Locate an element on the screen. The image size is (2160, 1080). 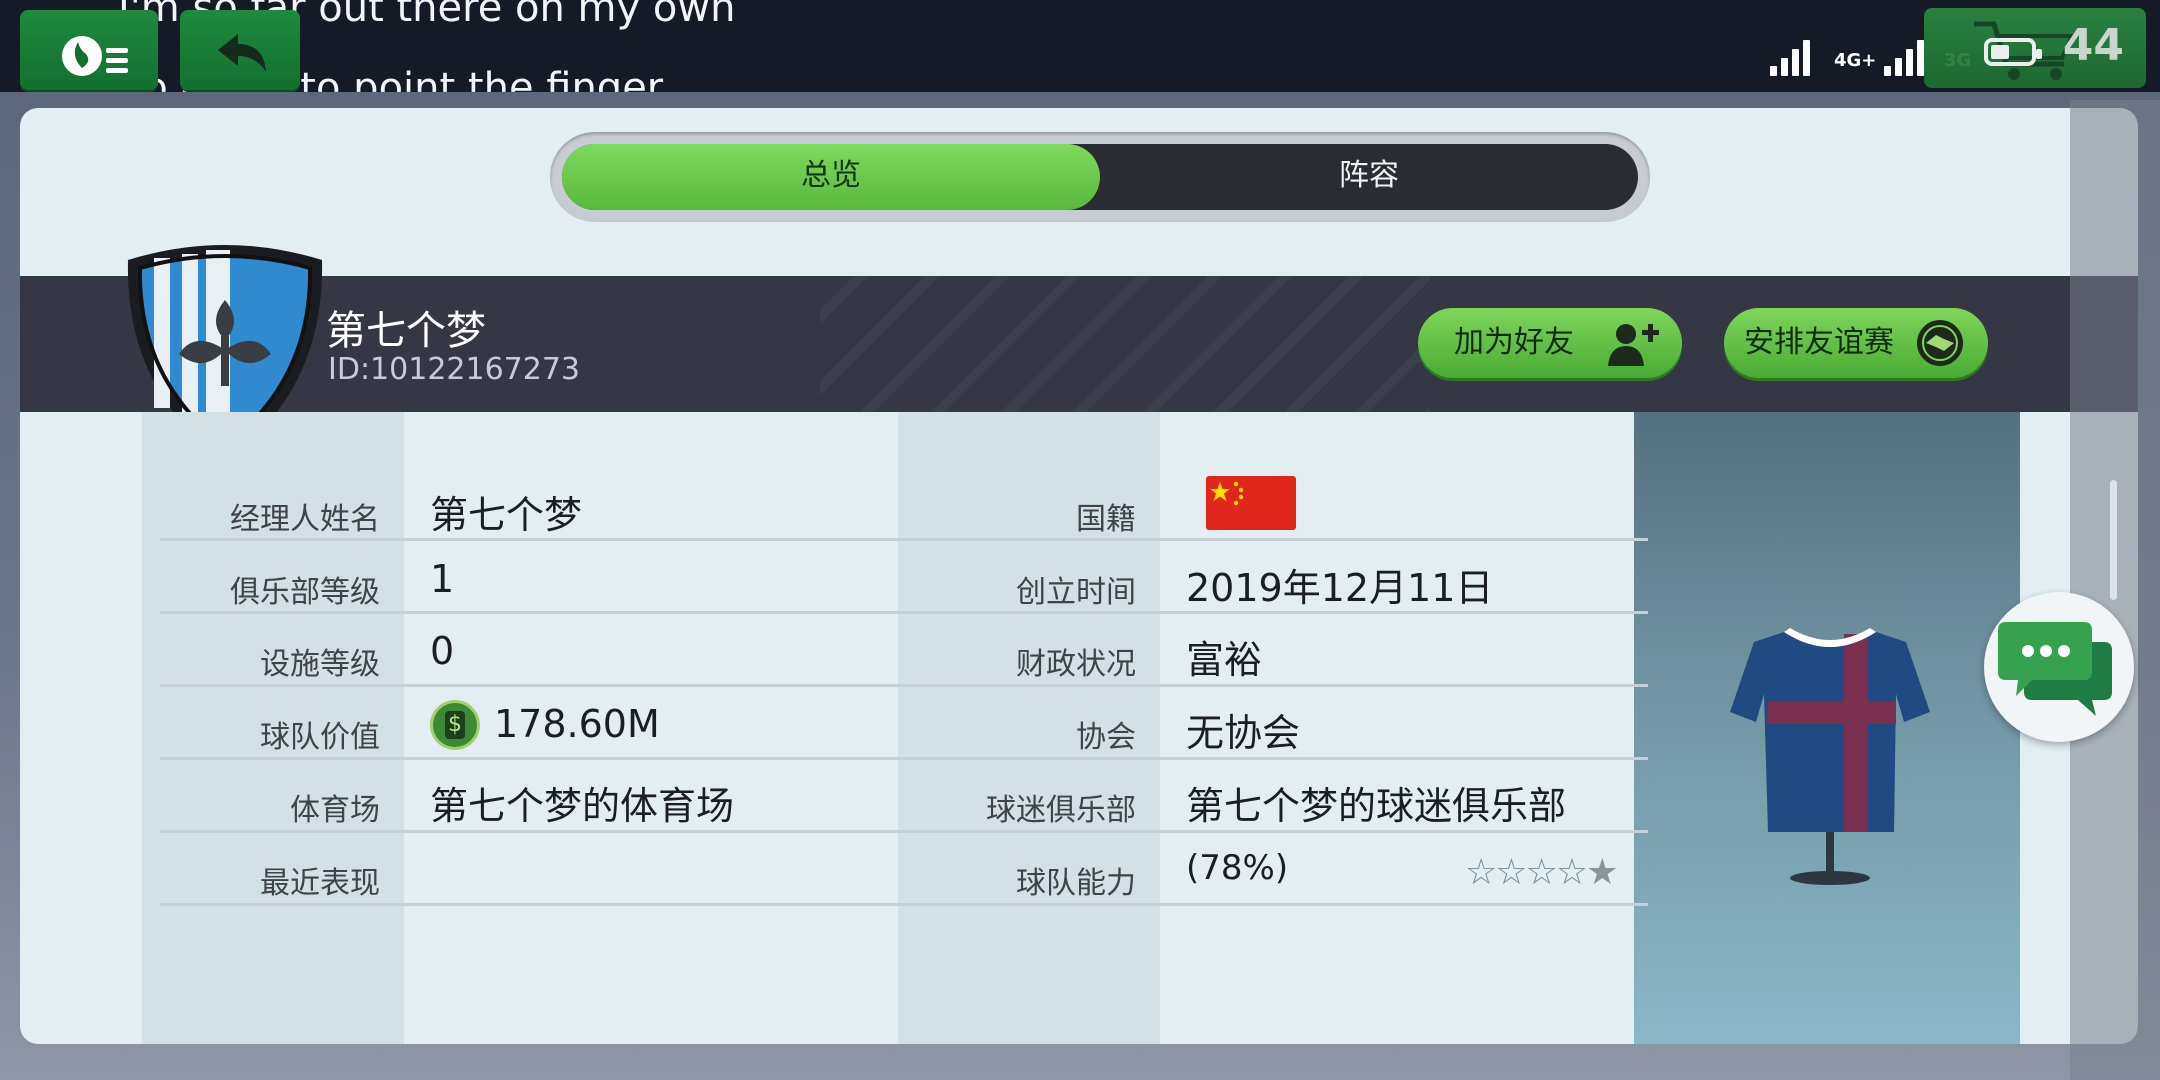
battery-icon is located at coordinates (2013, 52).